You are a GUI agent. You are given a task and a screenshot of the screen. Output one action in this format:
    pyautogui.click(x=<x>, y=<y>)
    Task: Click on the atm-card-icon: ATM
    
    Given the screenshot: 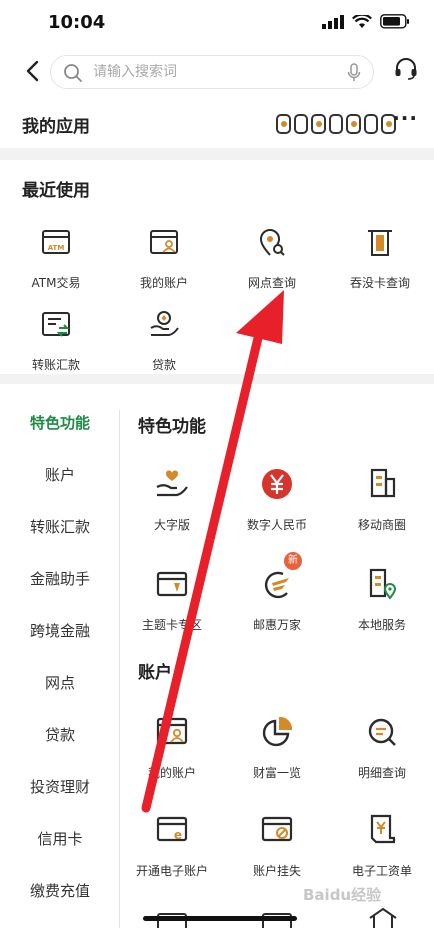 What is the action you would take?
    pyautogui.click(x=56, y=242)
    